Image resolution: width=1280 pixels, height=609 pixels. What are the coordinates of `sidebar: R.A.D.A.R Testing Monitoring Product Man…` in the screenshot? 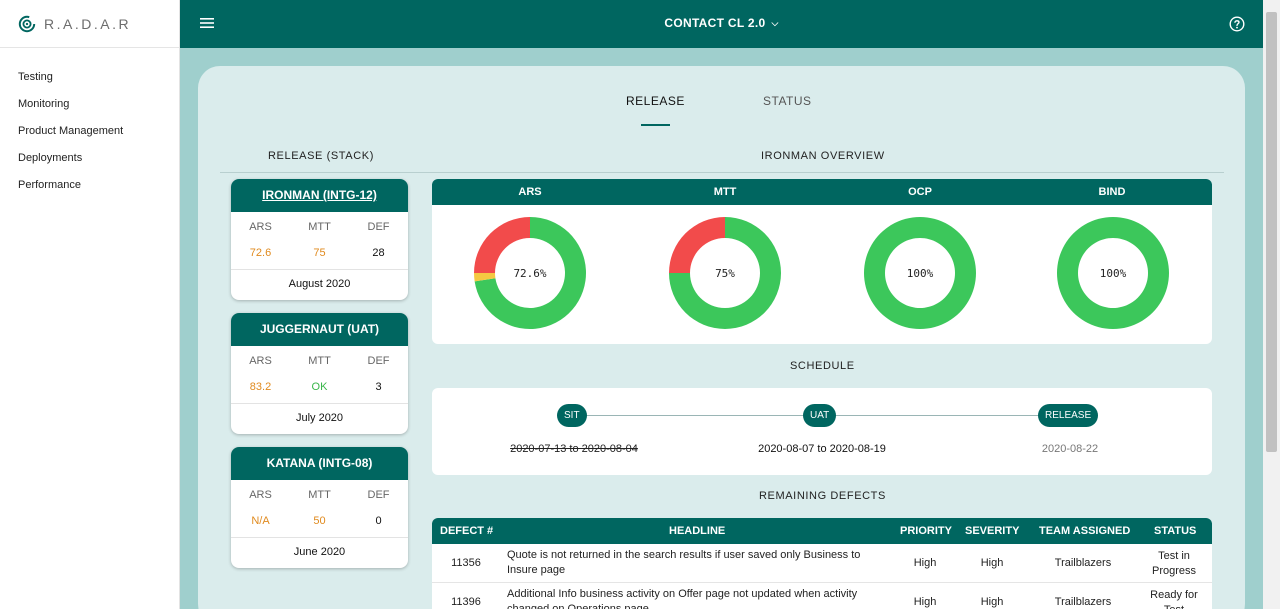 It's located at (90, 304).